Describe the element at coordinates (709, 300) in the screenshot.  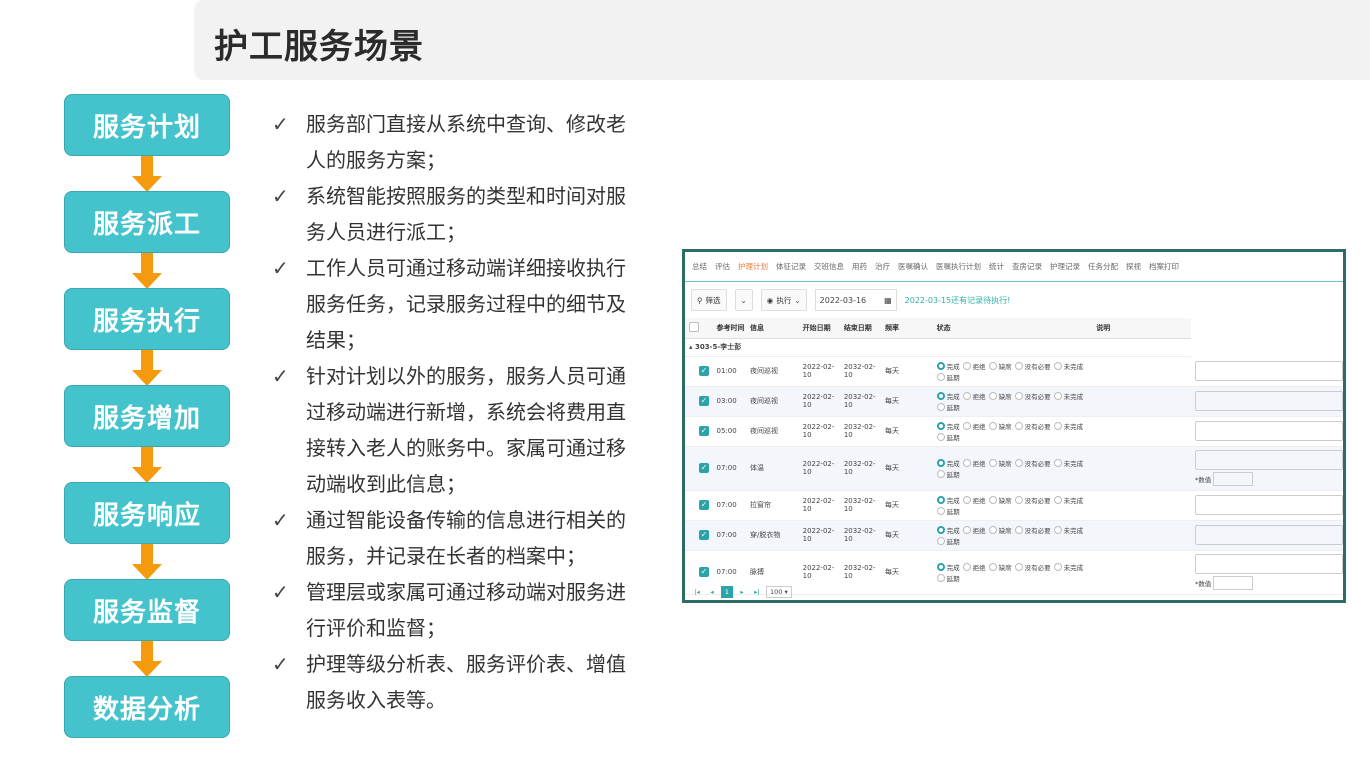
I see `filter-button: ⚲ 筛选` at that location.